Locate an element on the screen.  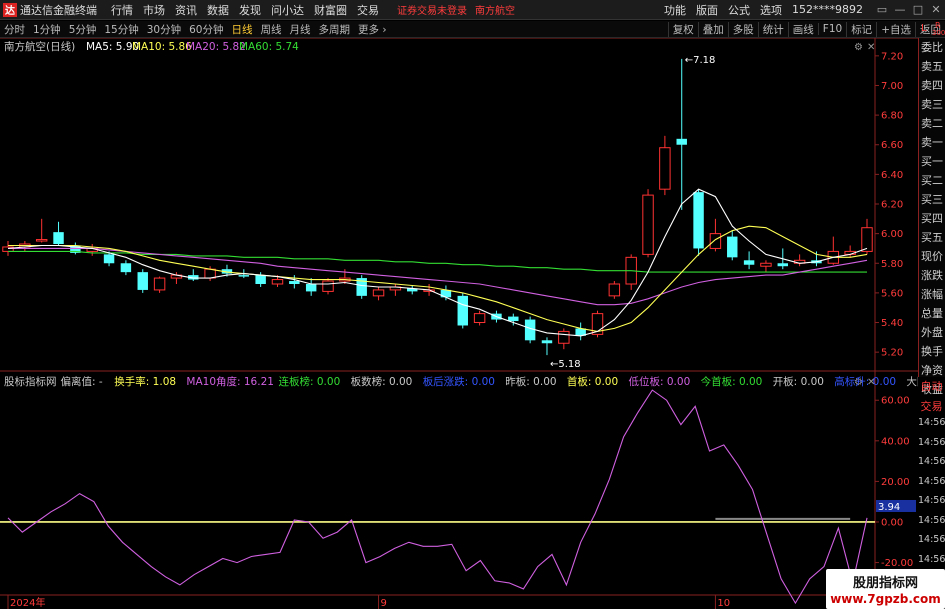
period-fenshi: 分时 is located at coordinates (14, 29).